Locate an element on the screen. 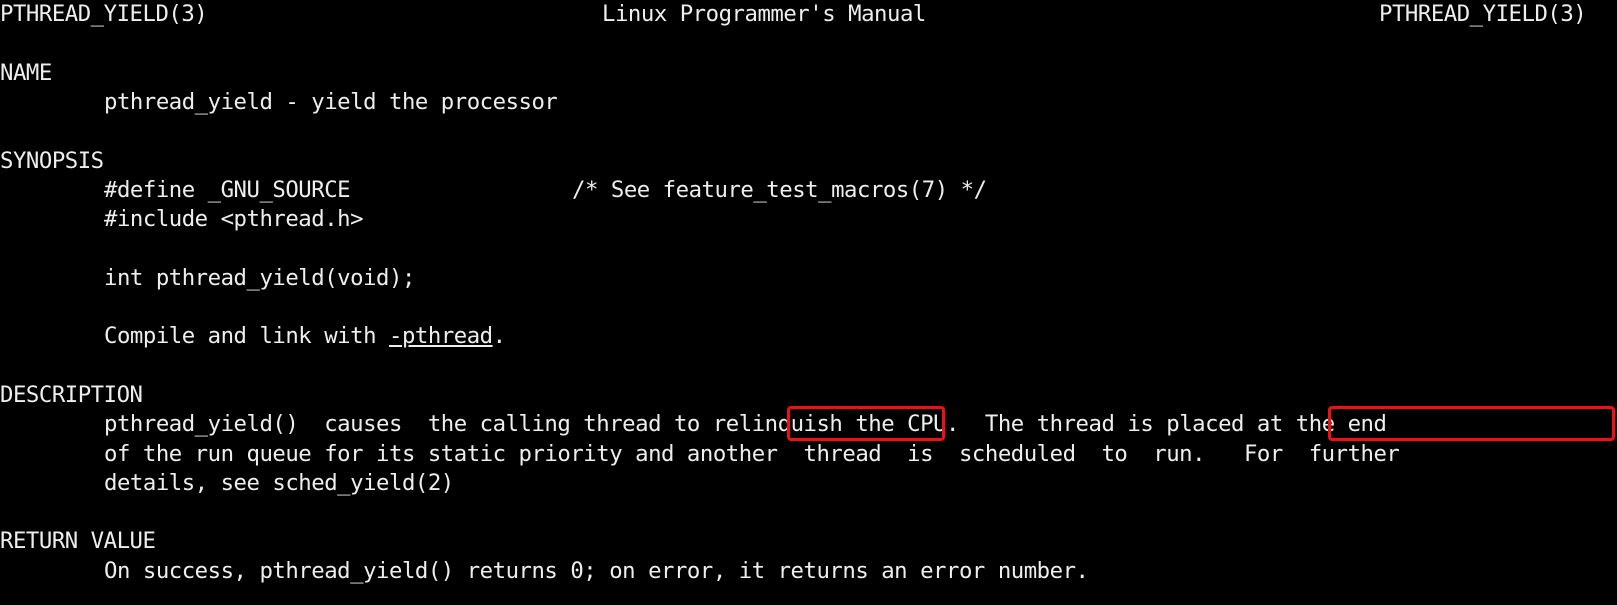 This screenshot has width=1617, height=605. section-heading-name: NAME is located at coordinates (26, 72).